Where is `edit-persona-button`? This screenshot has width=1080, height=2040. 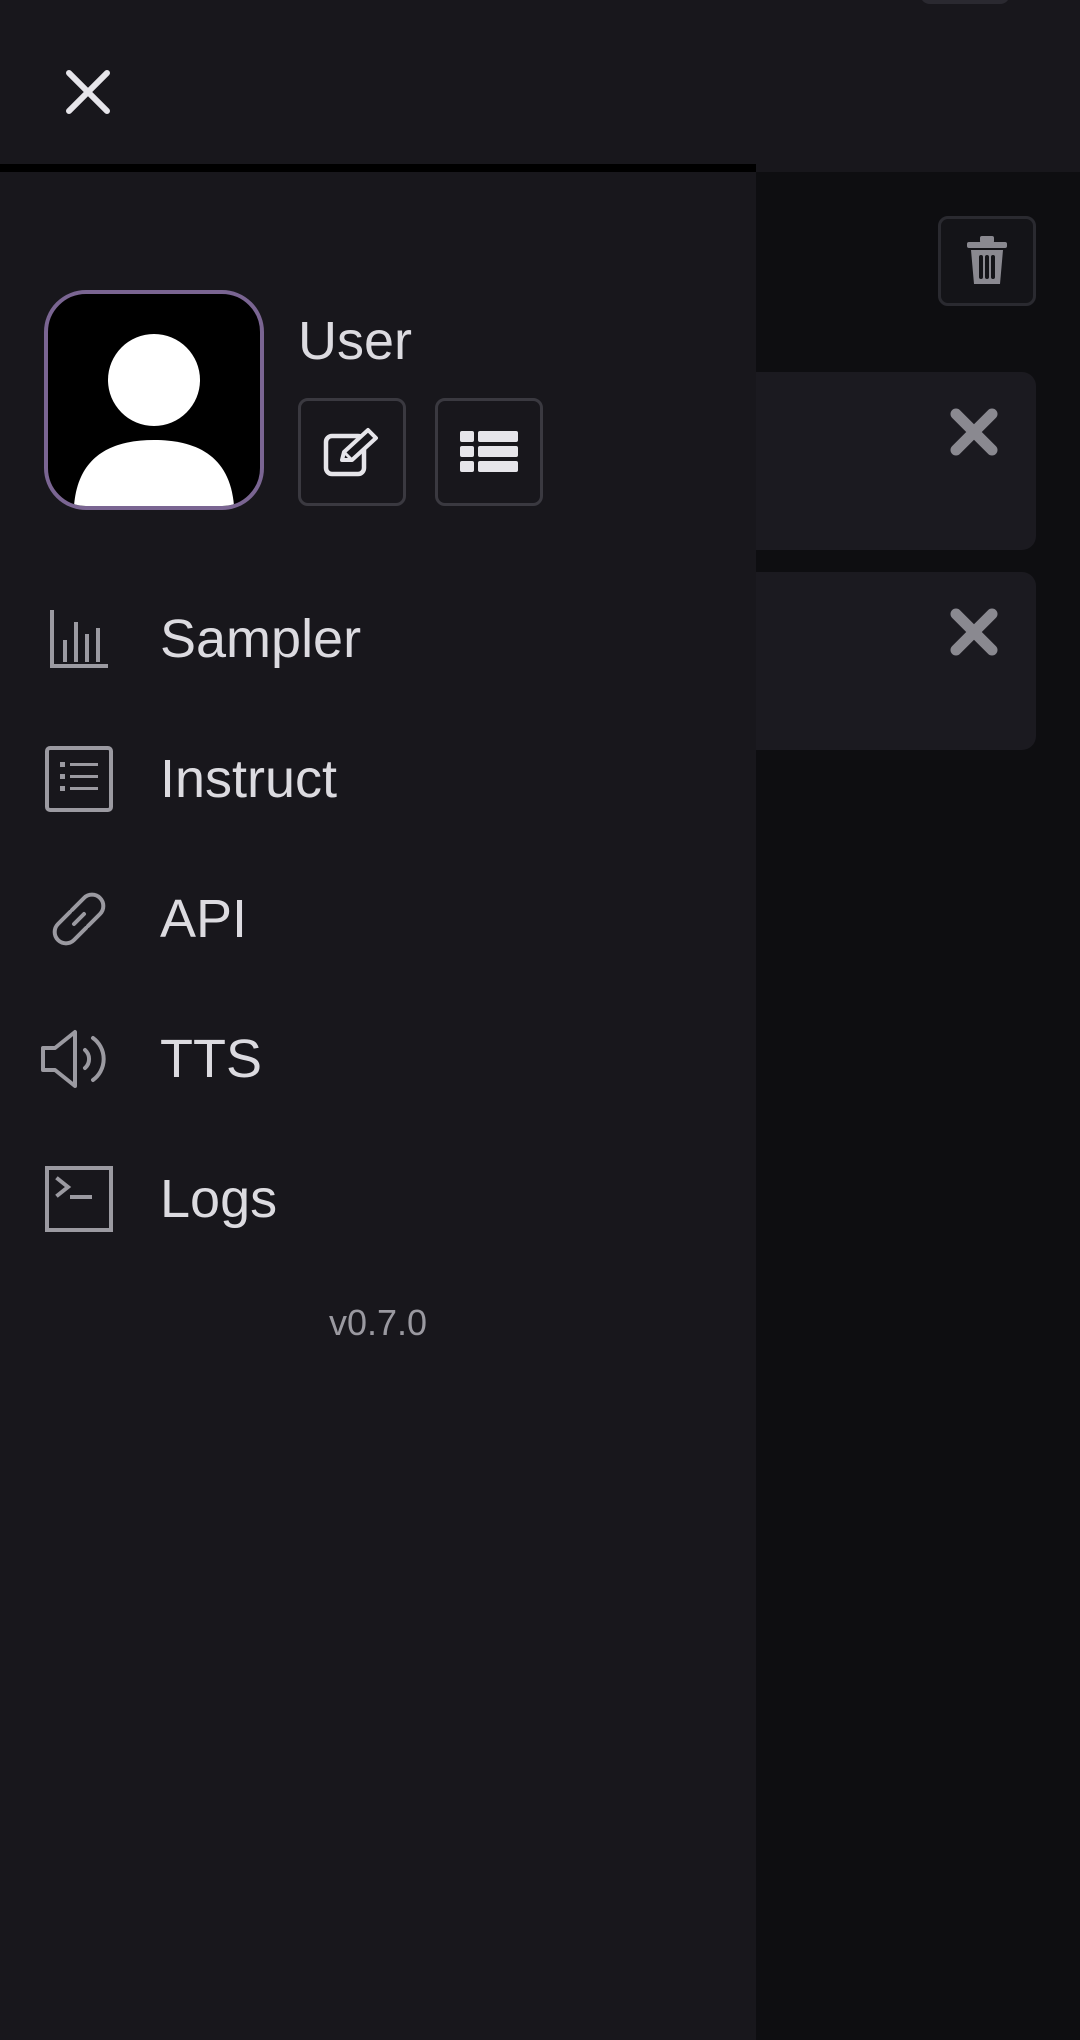
edit-persona-button is located at coordinates (352, 452).